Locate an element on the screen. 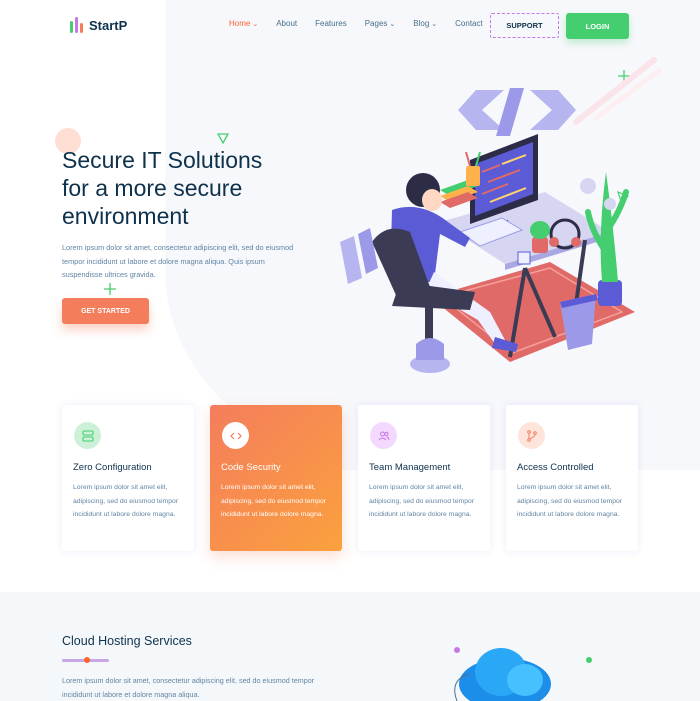 This screenshot has width=700, height=701. get-started-button: GET STARTED is located at coordinates (105, 311).